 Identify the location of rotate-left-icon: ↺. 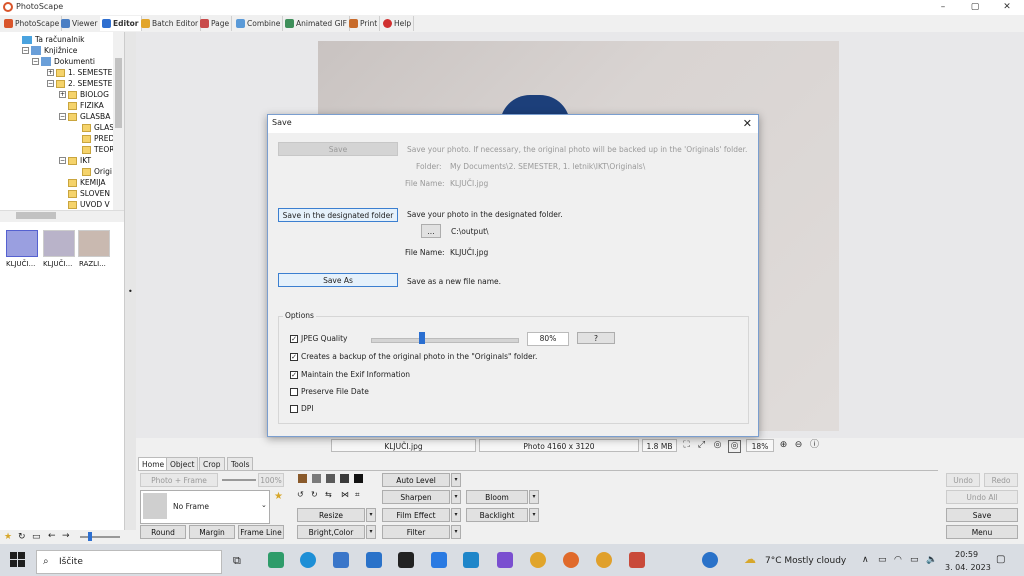
(300, 494).